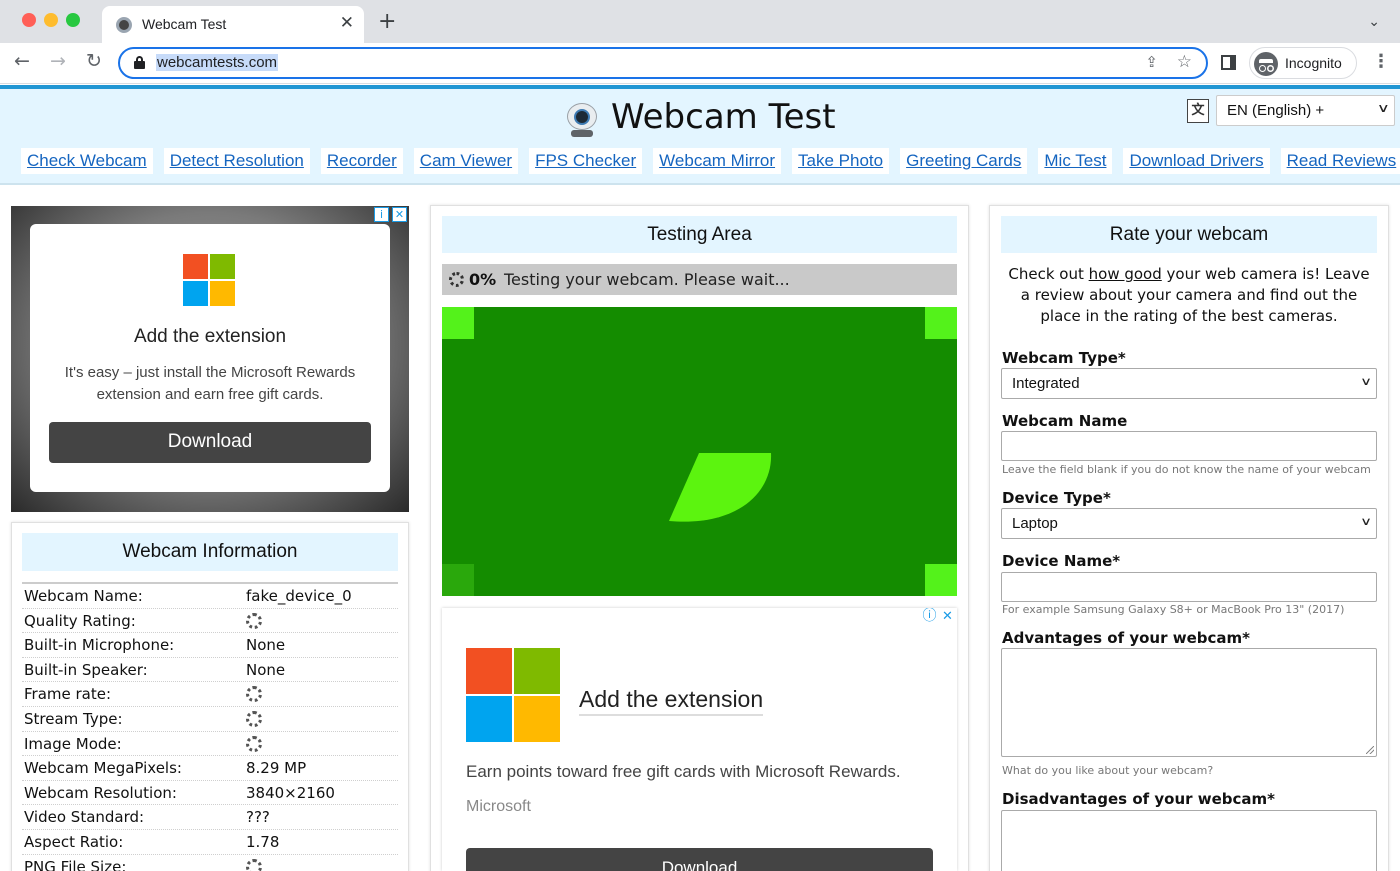 The width and height of the screenshot is (1400, 871). What do you see at coordinates (1035, 523) in the screenshot?
I see `device-type-value: Laptop` at bounding box center [1035, 523].